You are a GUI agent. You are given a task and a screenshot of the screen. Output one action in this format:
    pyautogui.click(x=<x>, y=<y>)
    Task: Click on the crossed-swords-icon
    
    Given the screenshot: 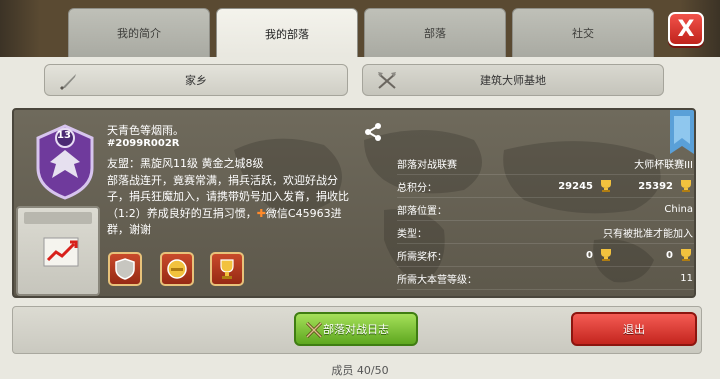 What is the action you would take?
    pyautogui.click(x=314, y=330)
    